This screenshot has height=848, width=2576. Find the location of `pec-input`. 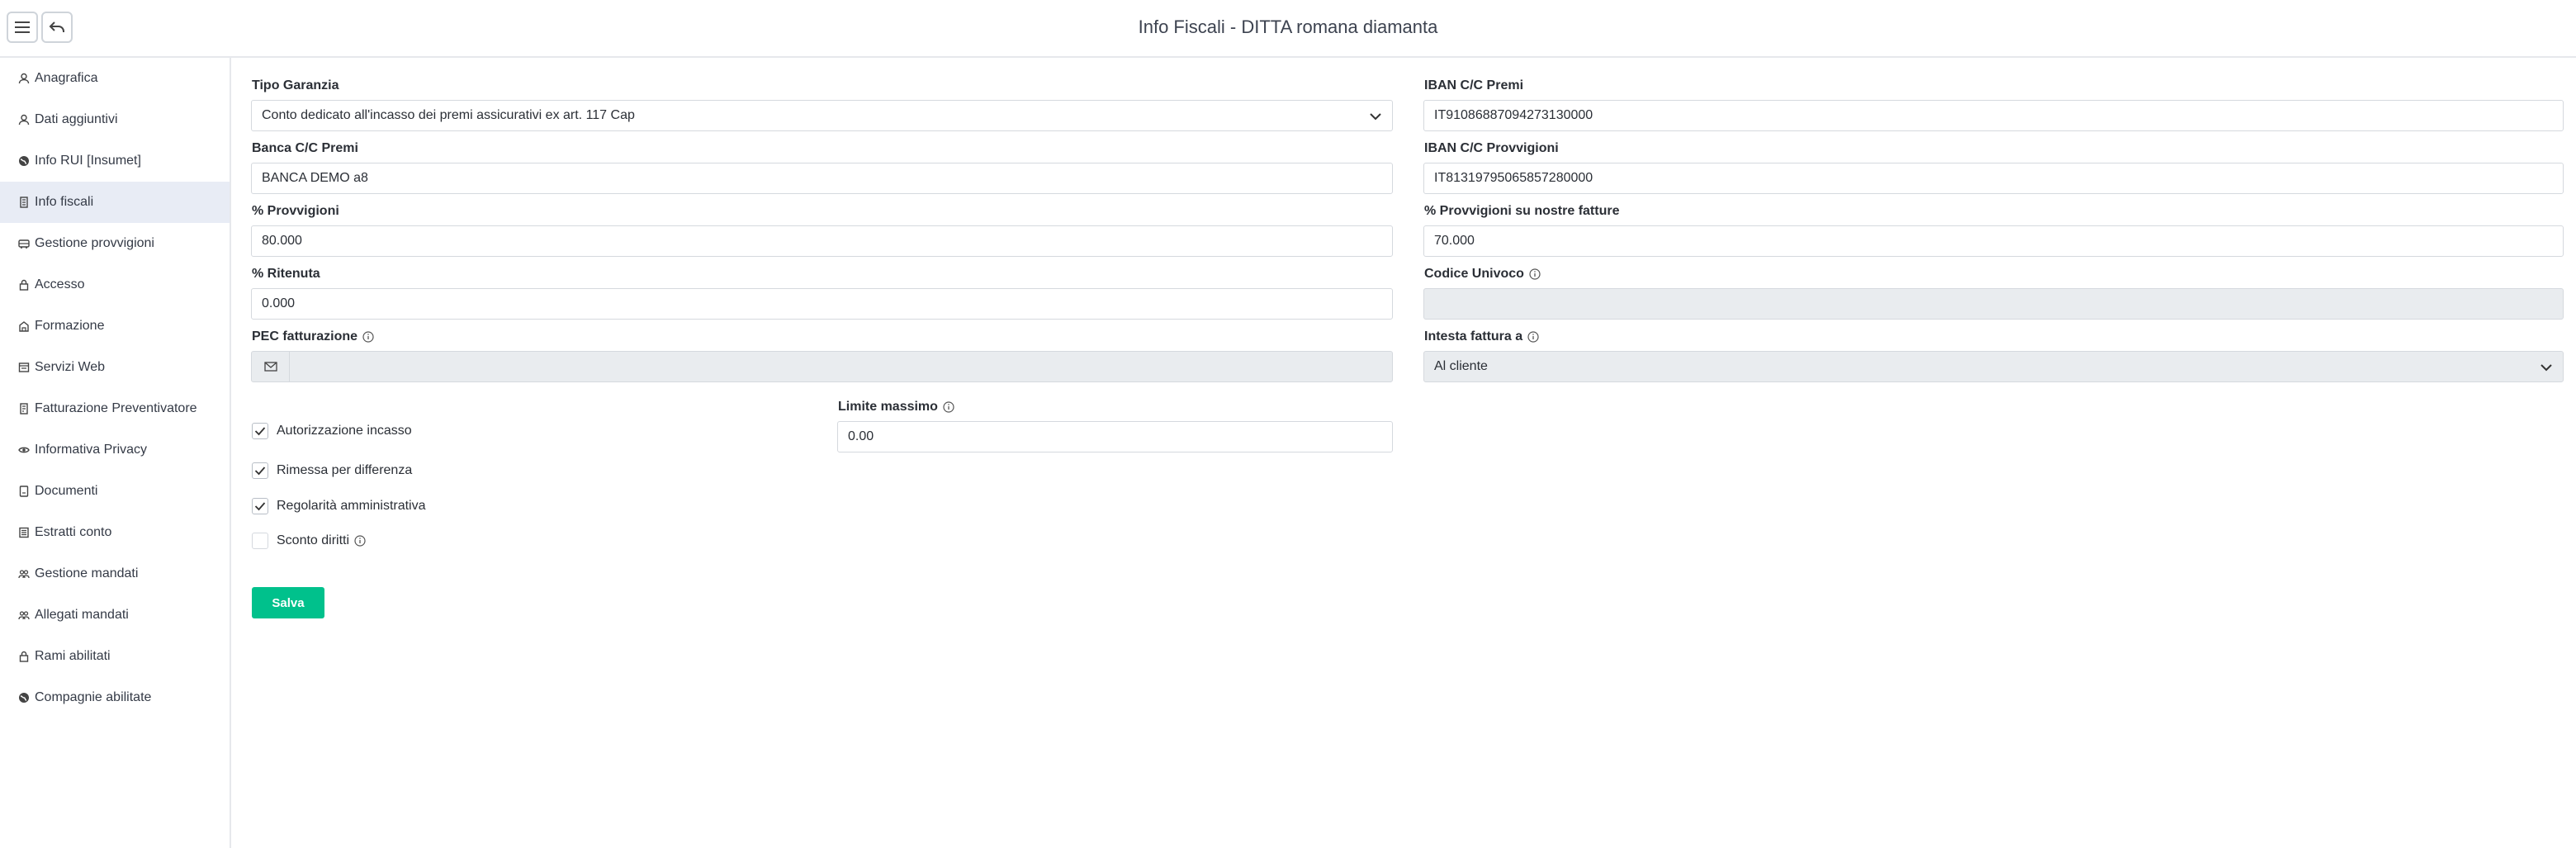

pec-input is located at coordinates (822, 366).